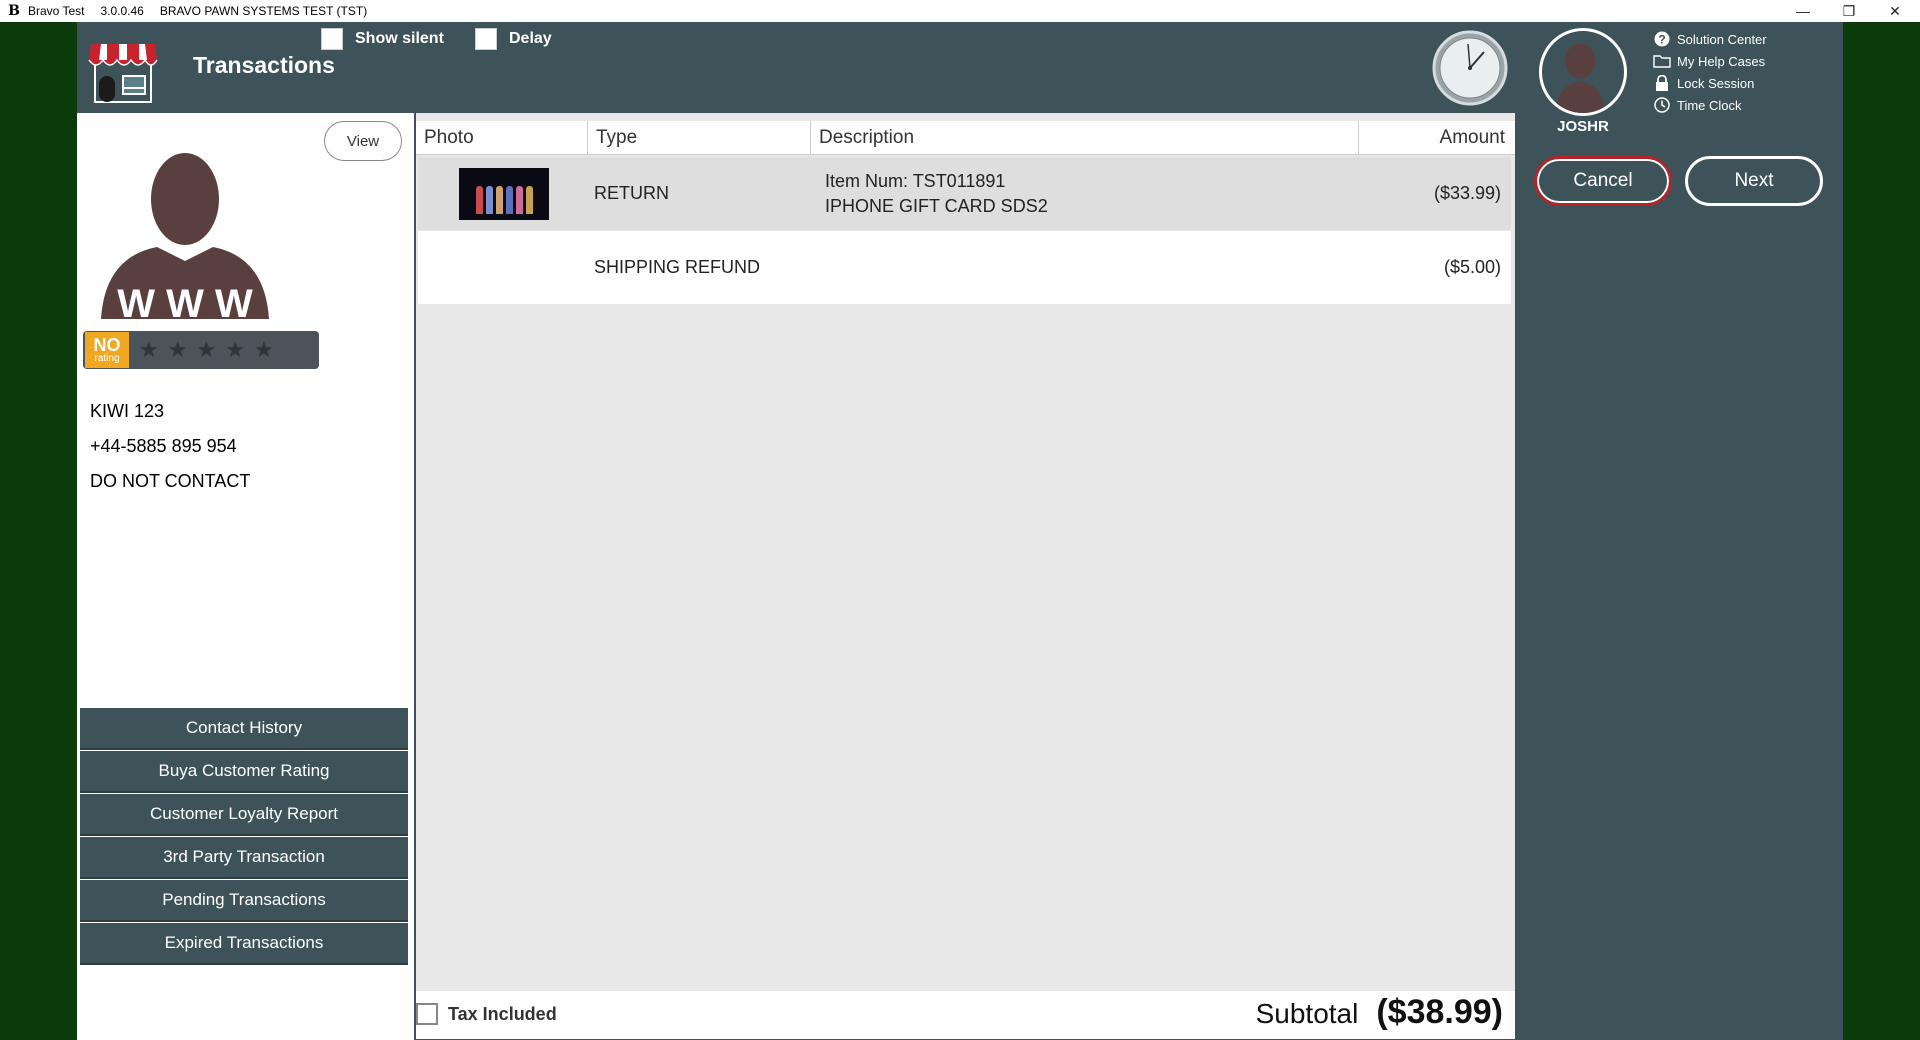 This screenshot has height=1040, width=1920. I want to click on row-type: SHIPPING REFUND, so click(677, 267).